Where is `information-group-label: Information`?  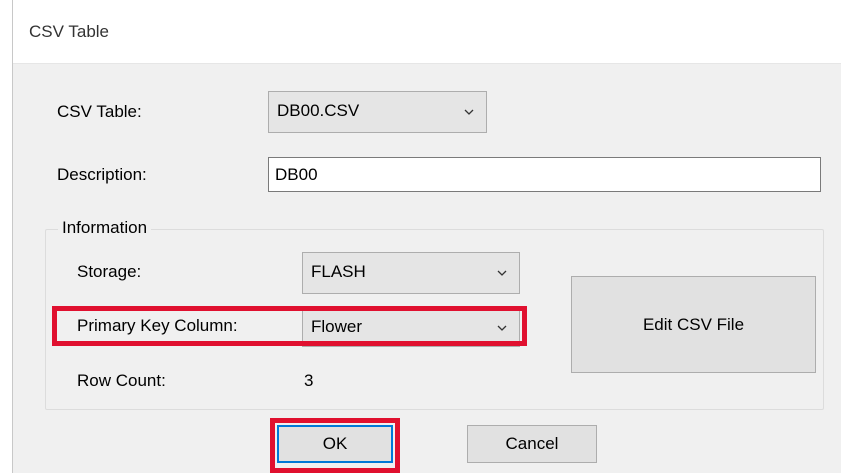
information-group-label: Information is located at coordinates (105, 228).